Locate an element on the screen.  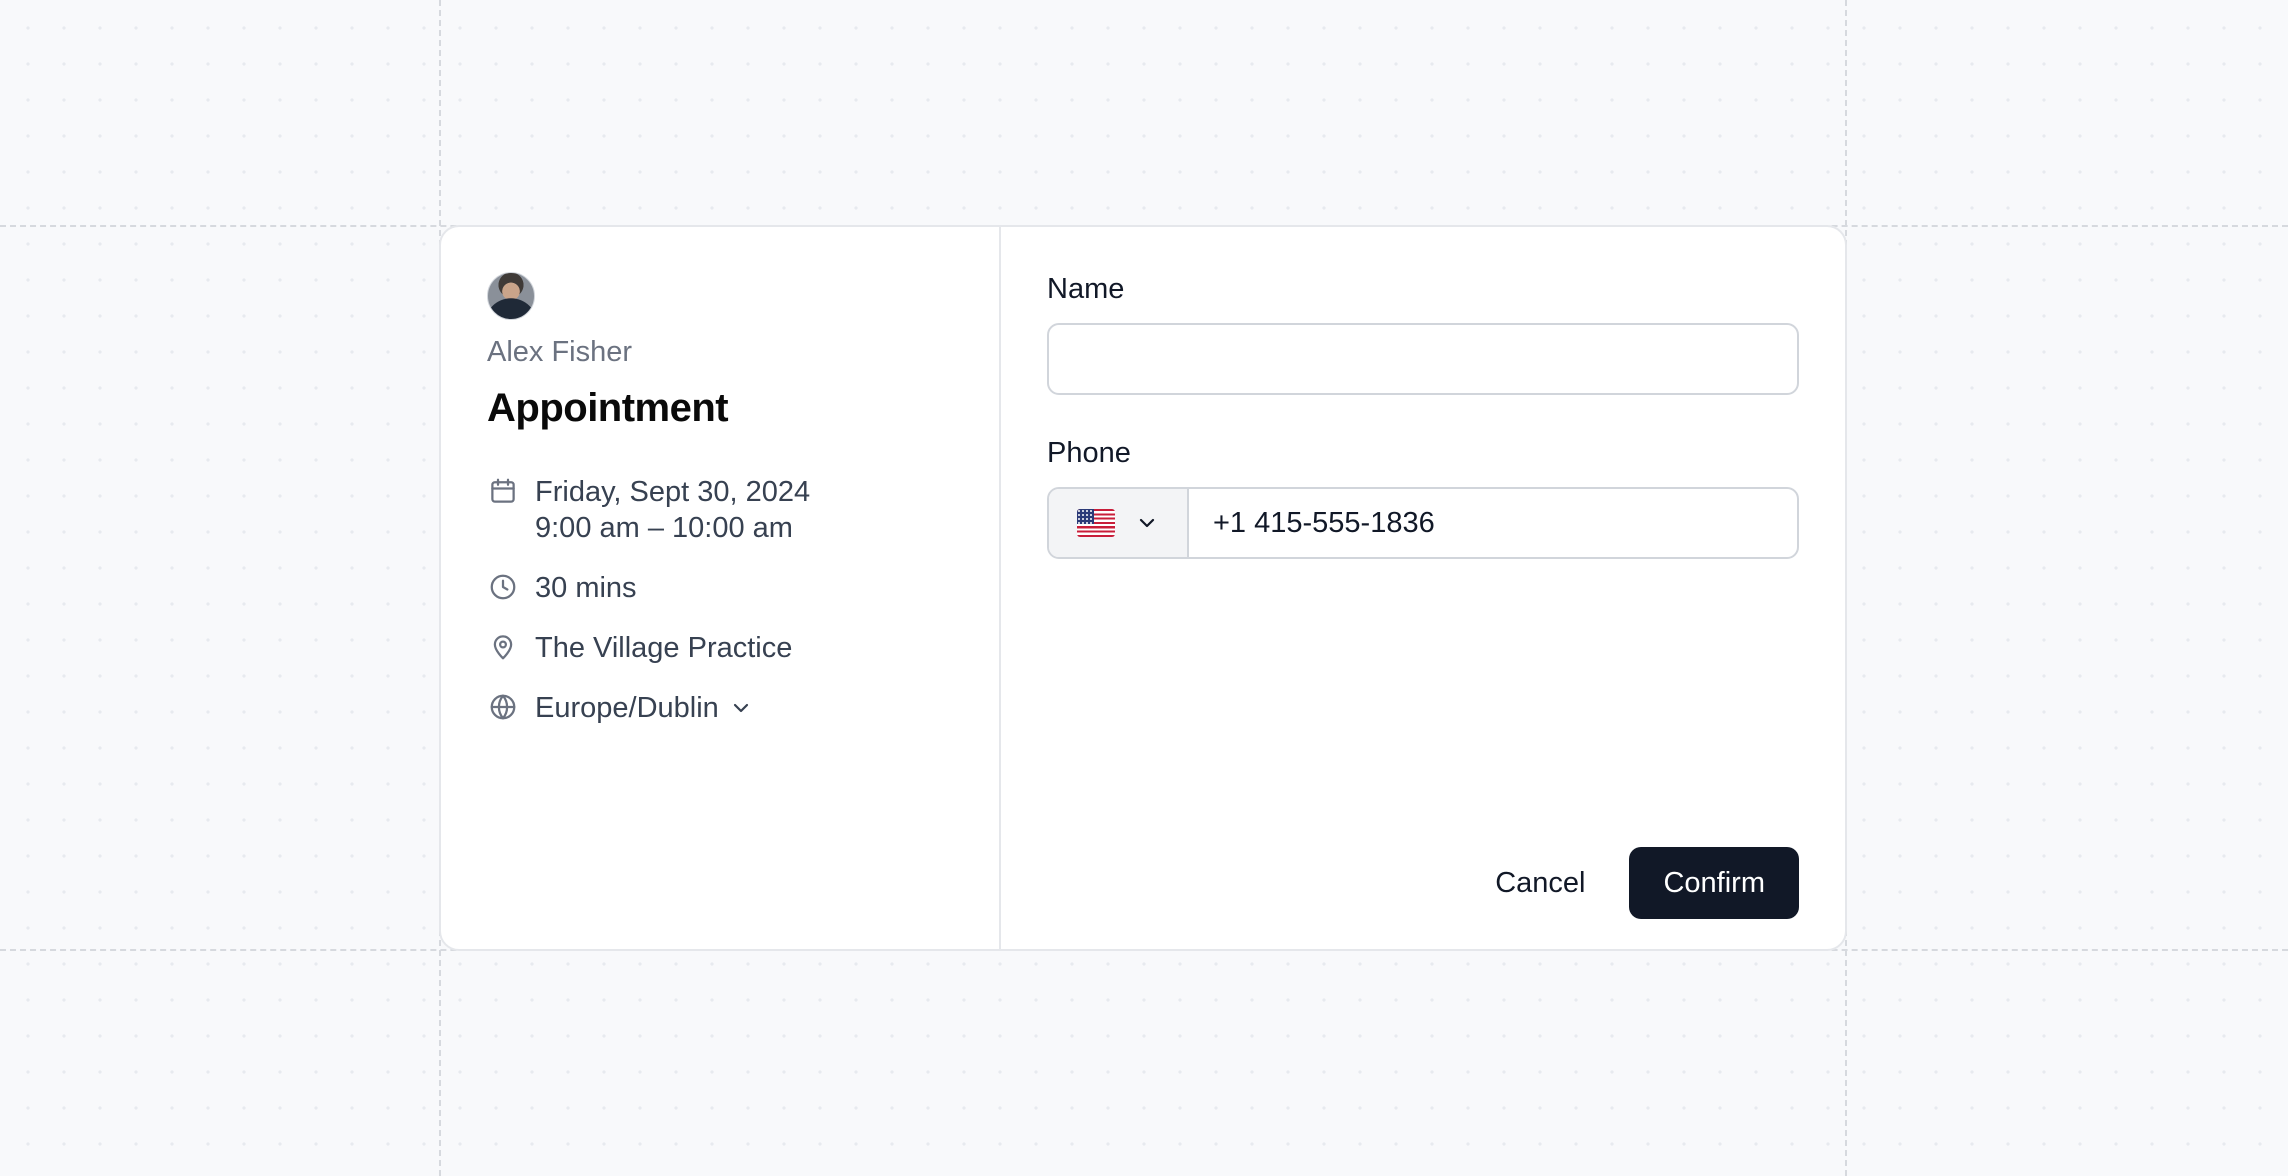
confirm-button: Confirm is located at coordinates (1714, 883).